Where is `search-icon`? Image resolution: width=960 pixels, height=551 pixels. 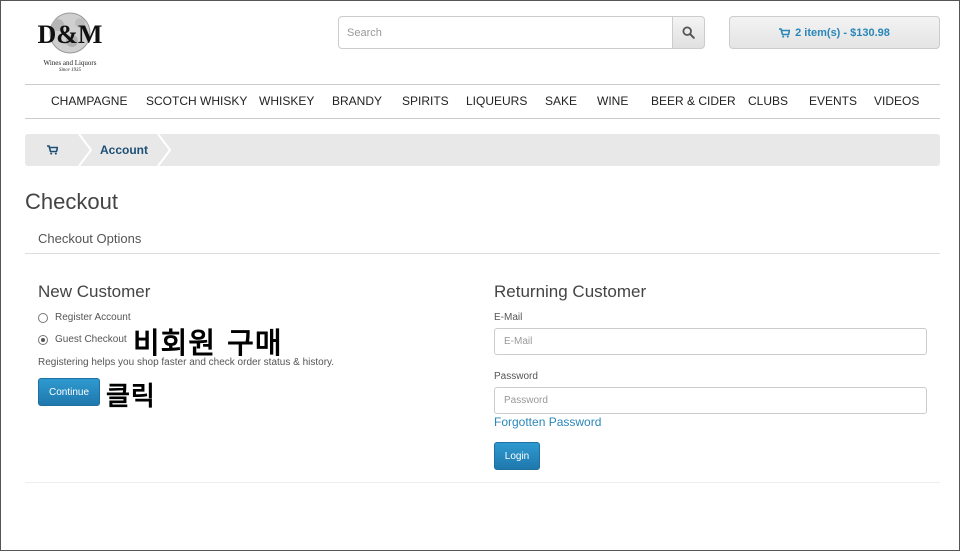
search-icon is located at coordinates (688, 32).